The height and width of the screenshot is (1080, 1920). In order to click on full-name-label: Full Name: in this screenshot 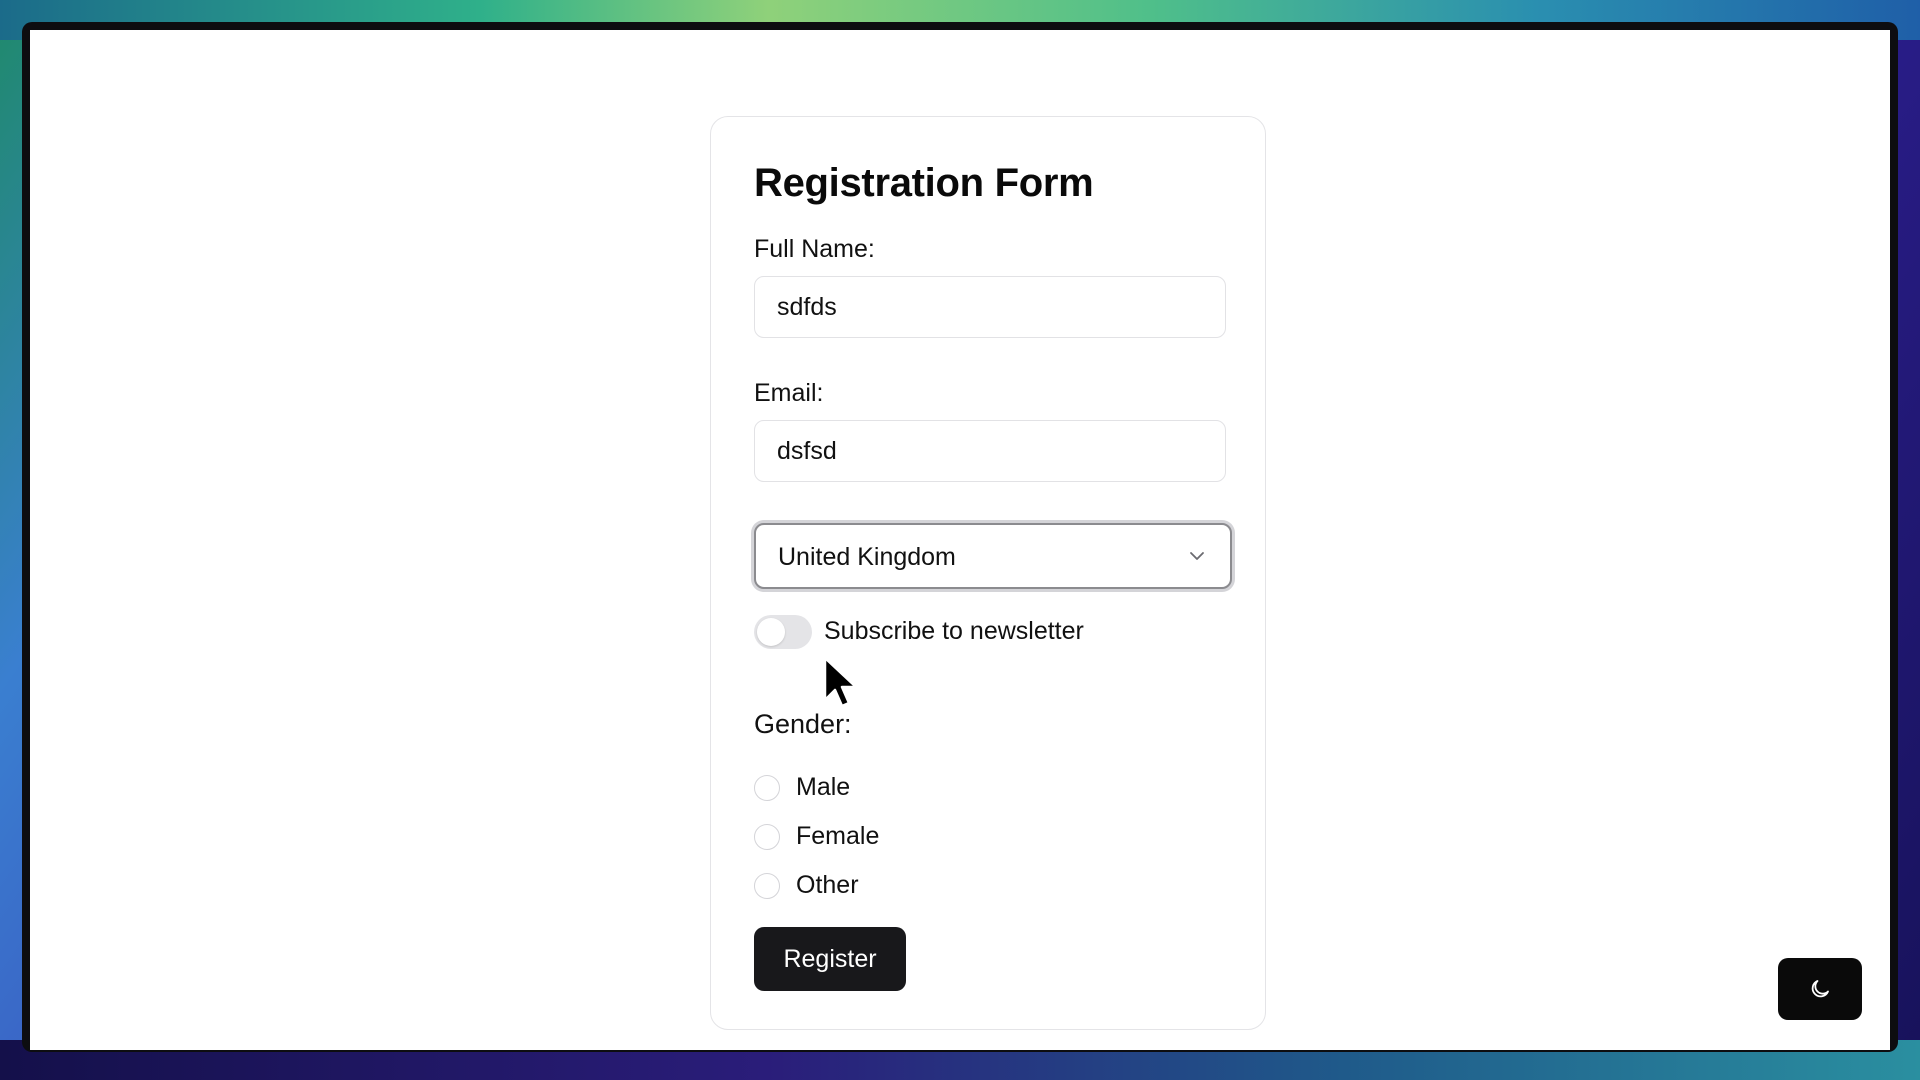, I will do `click(814, 249)`.